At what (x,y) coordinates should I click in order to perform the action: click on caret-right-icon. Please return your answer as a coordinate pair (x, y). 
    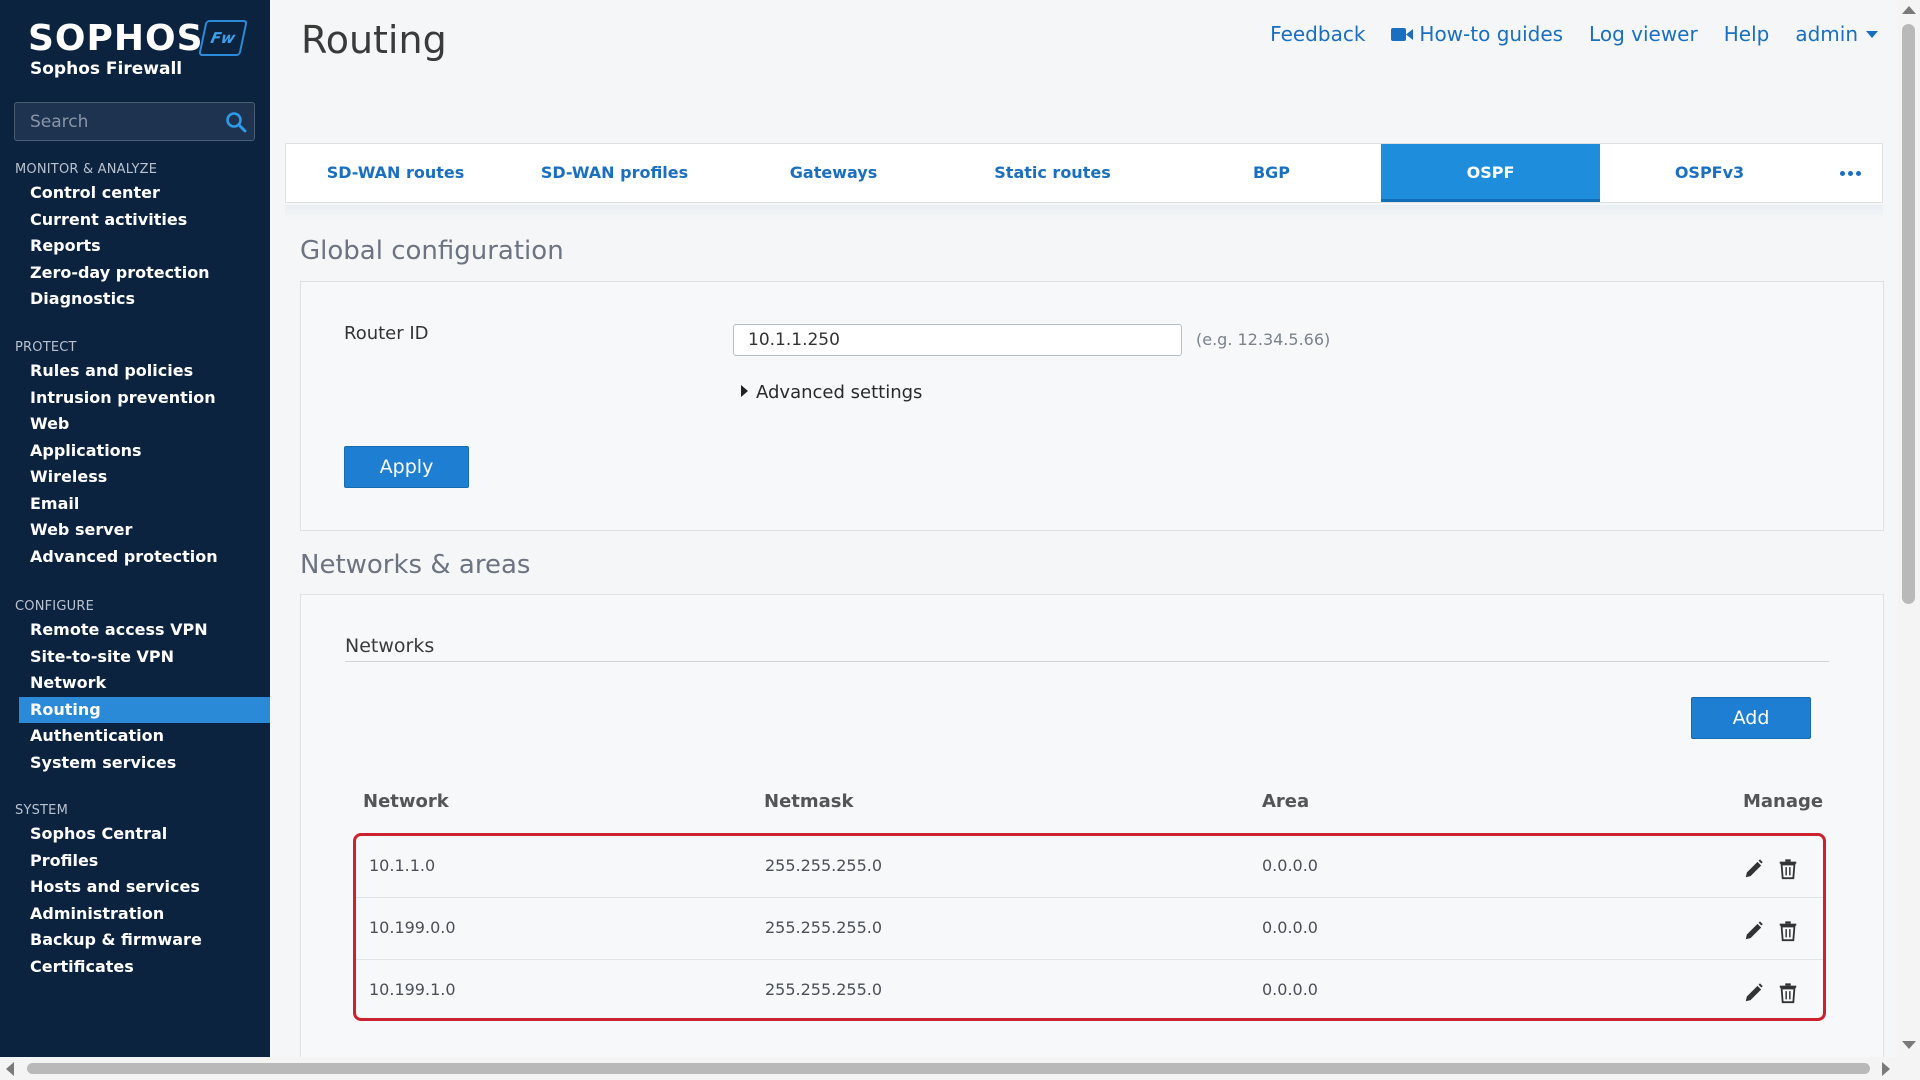
    Looking at the image, I should click on (744, 391).